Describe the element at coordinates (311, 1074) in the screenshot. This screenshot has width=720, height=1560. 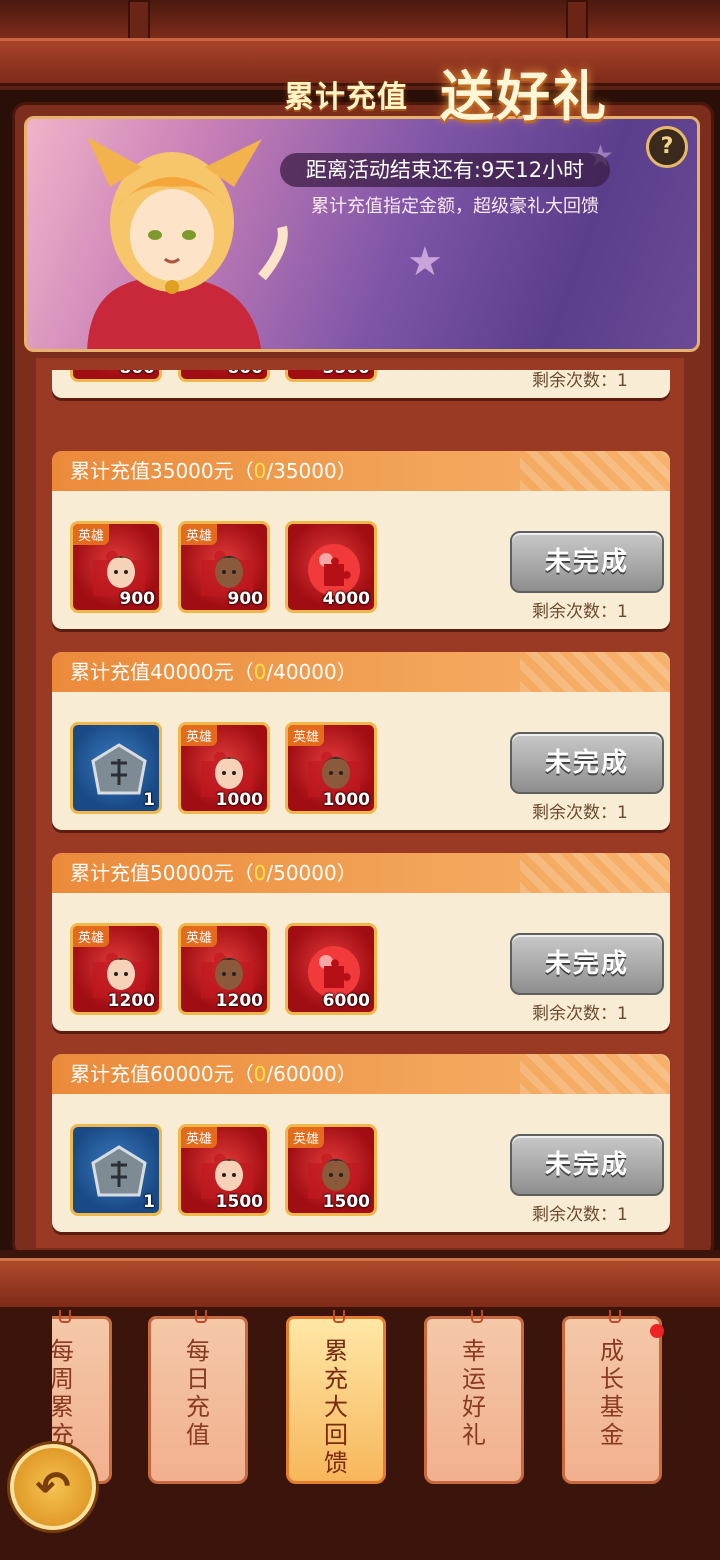
I see `progress-target: /60000）` at that location.